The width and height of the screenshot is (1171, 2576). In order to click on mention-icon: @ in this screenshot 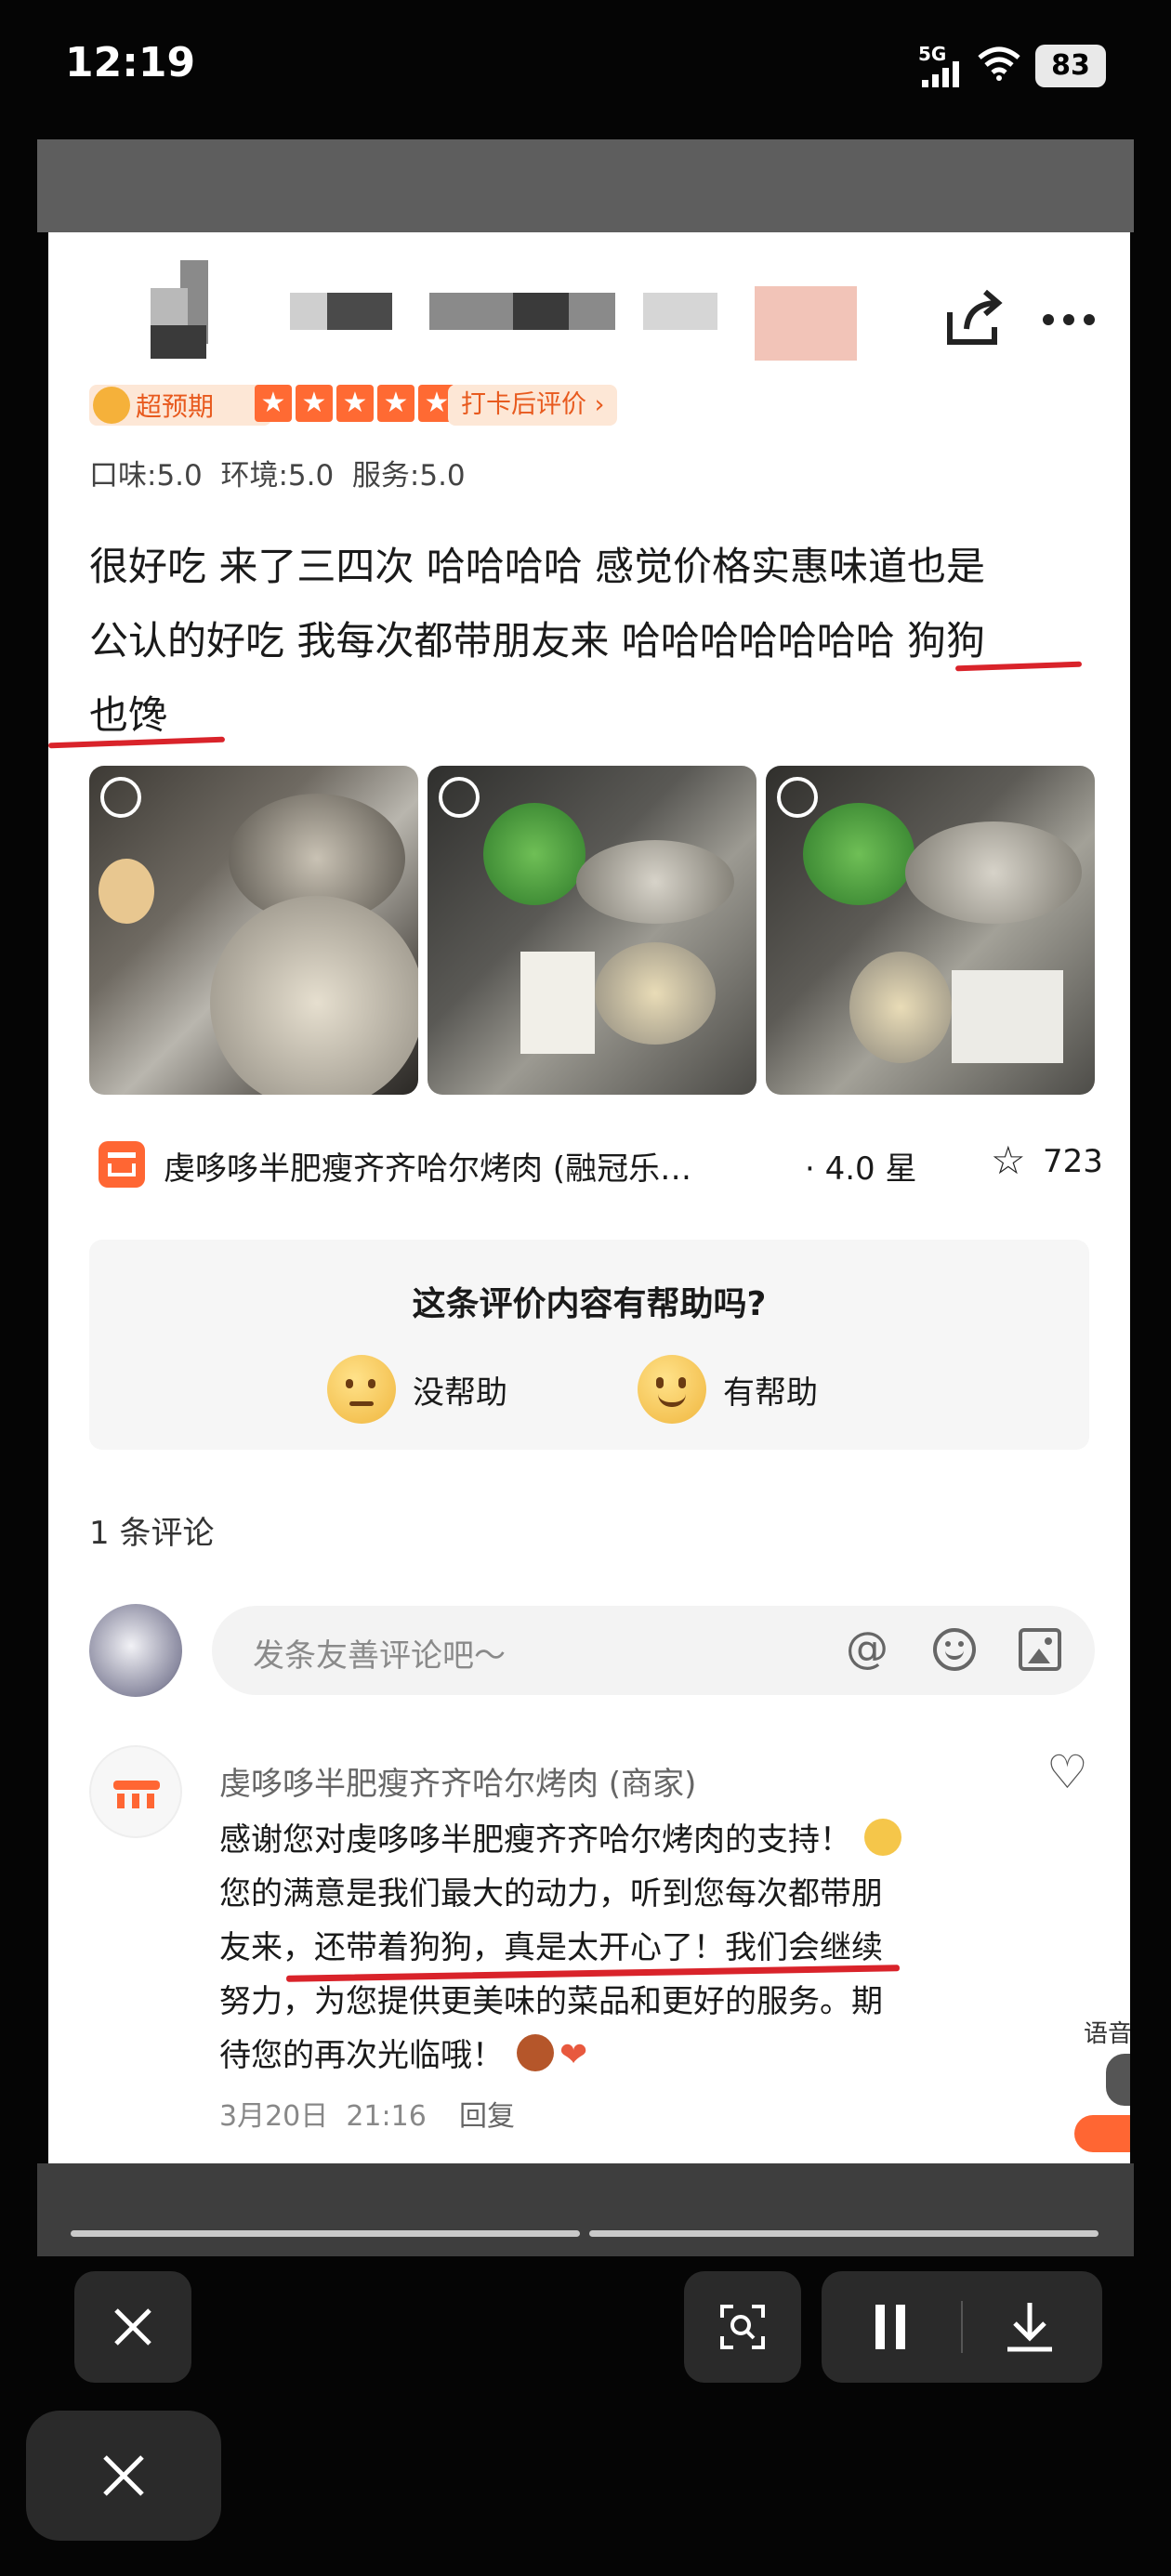, I will do `click(867, 1648)`.